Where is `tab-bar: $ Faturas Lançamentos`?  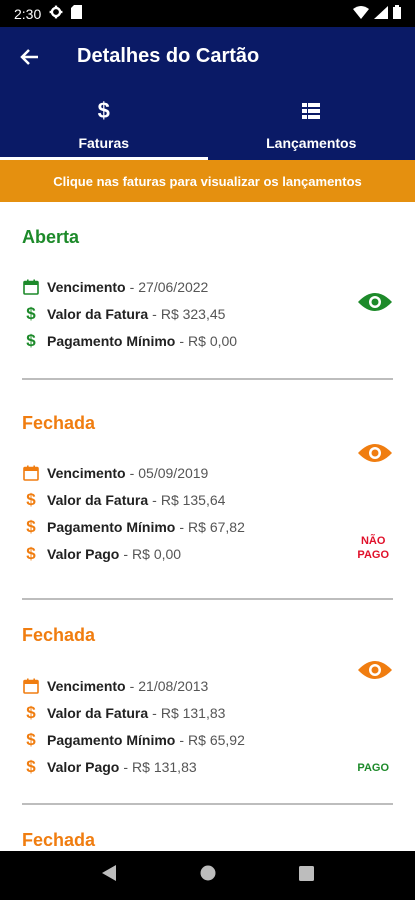
tab-bar: $ Faturas Lançamentos is located at coordinates (207, 125).